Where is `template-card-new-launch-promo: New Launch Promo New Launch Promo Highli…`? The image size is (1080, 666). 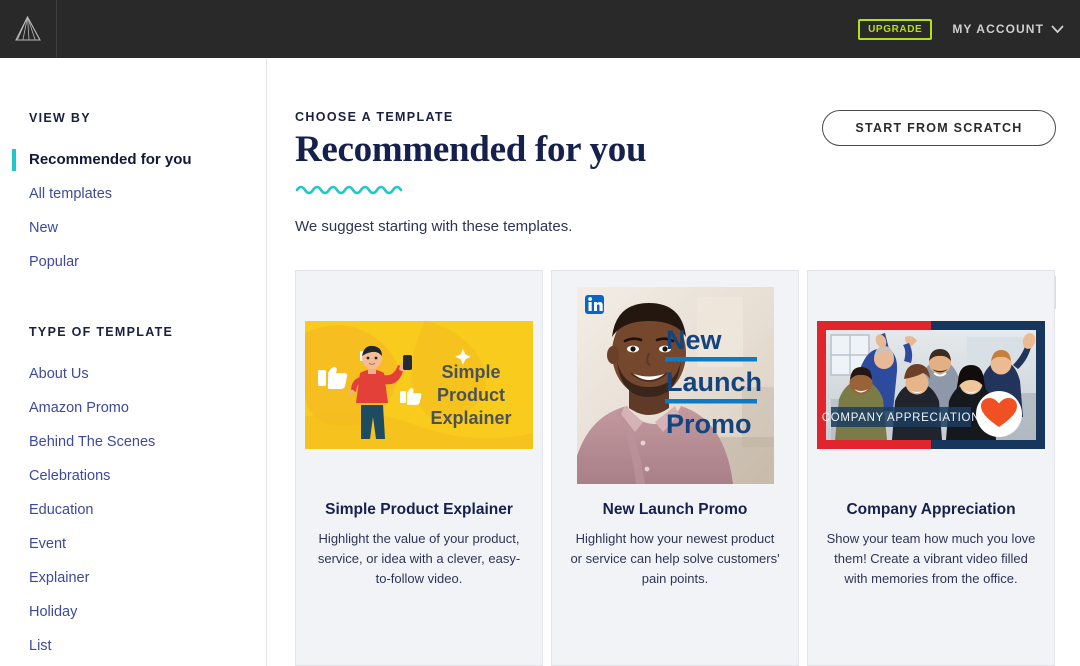
template-card-new-launch-promo: New Launch Promo New Launch Promo Highli… is located at coordinates (675, 468).